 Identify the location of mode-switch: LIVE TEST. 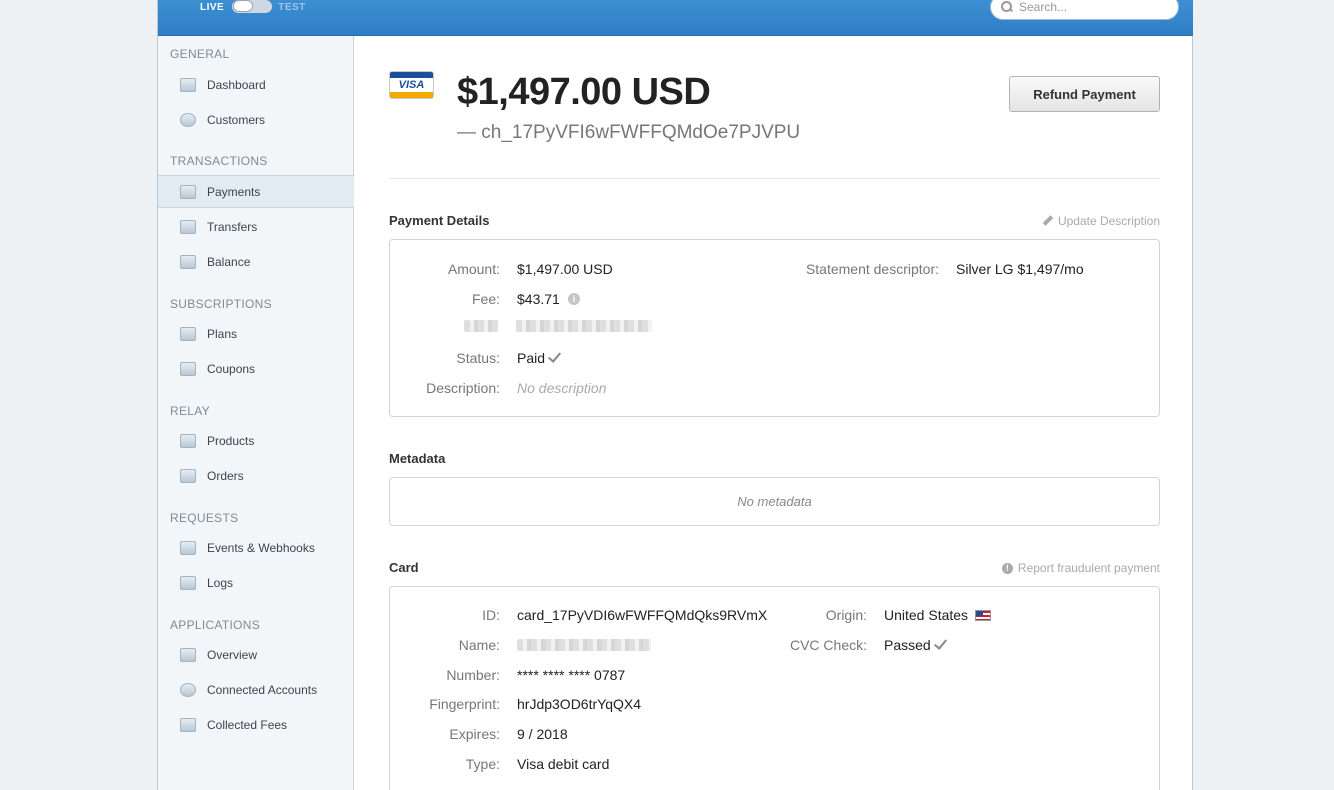
(253, 7).